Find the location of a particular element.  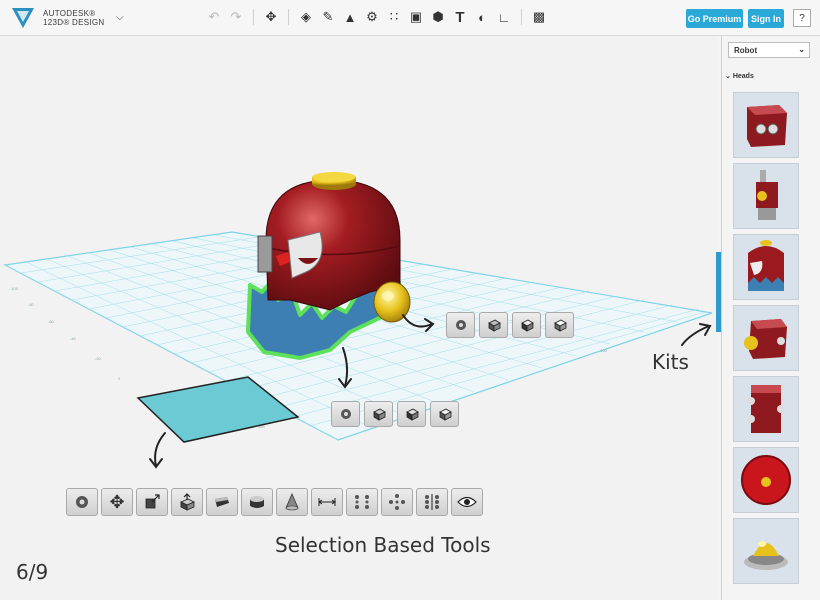

main-tools: ↶ ↷ ✥ ◈ ✎ ▲ ⚙ ∷ ▣ ⬢ T ◐ ∟ ▩ is located at coordinates (376, 17).